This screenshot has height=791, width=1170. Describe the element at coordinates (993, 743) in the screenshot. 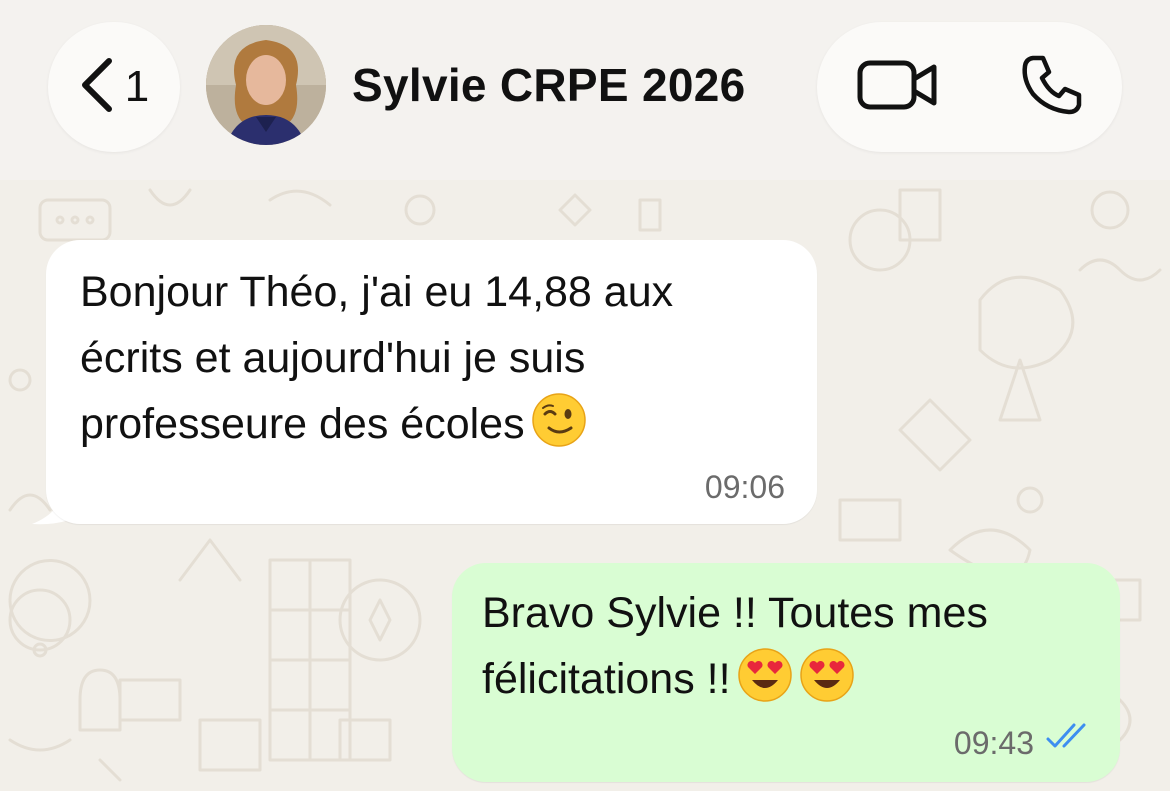

I see `message-timestamp: 09:43` at that location.